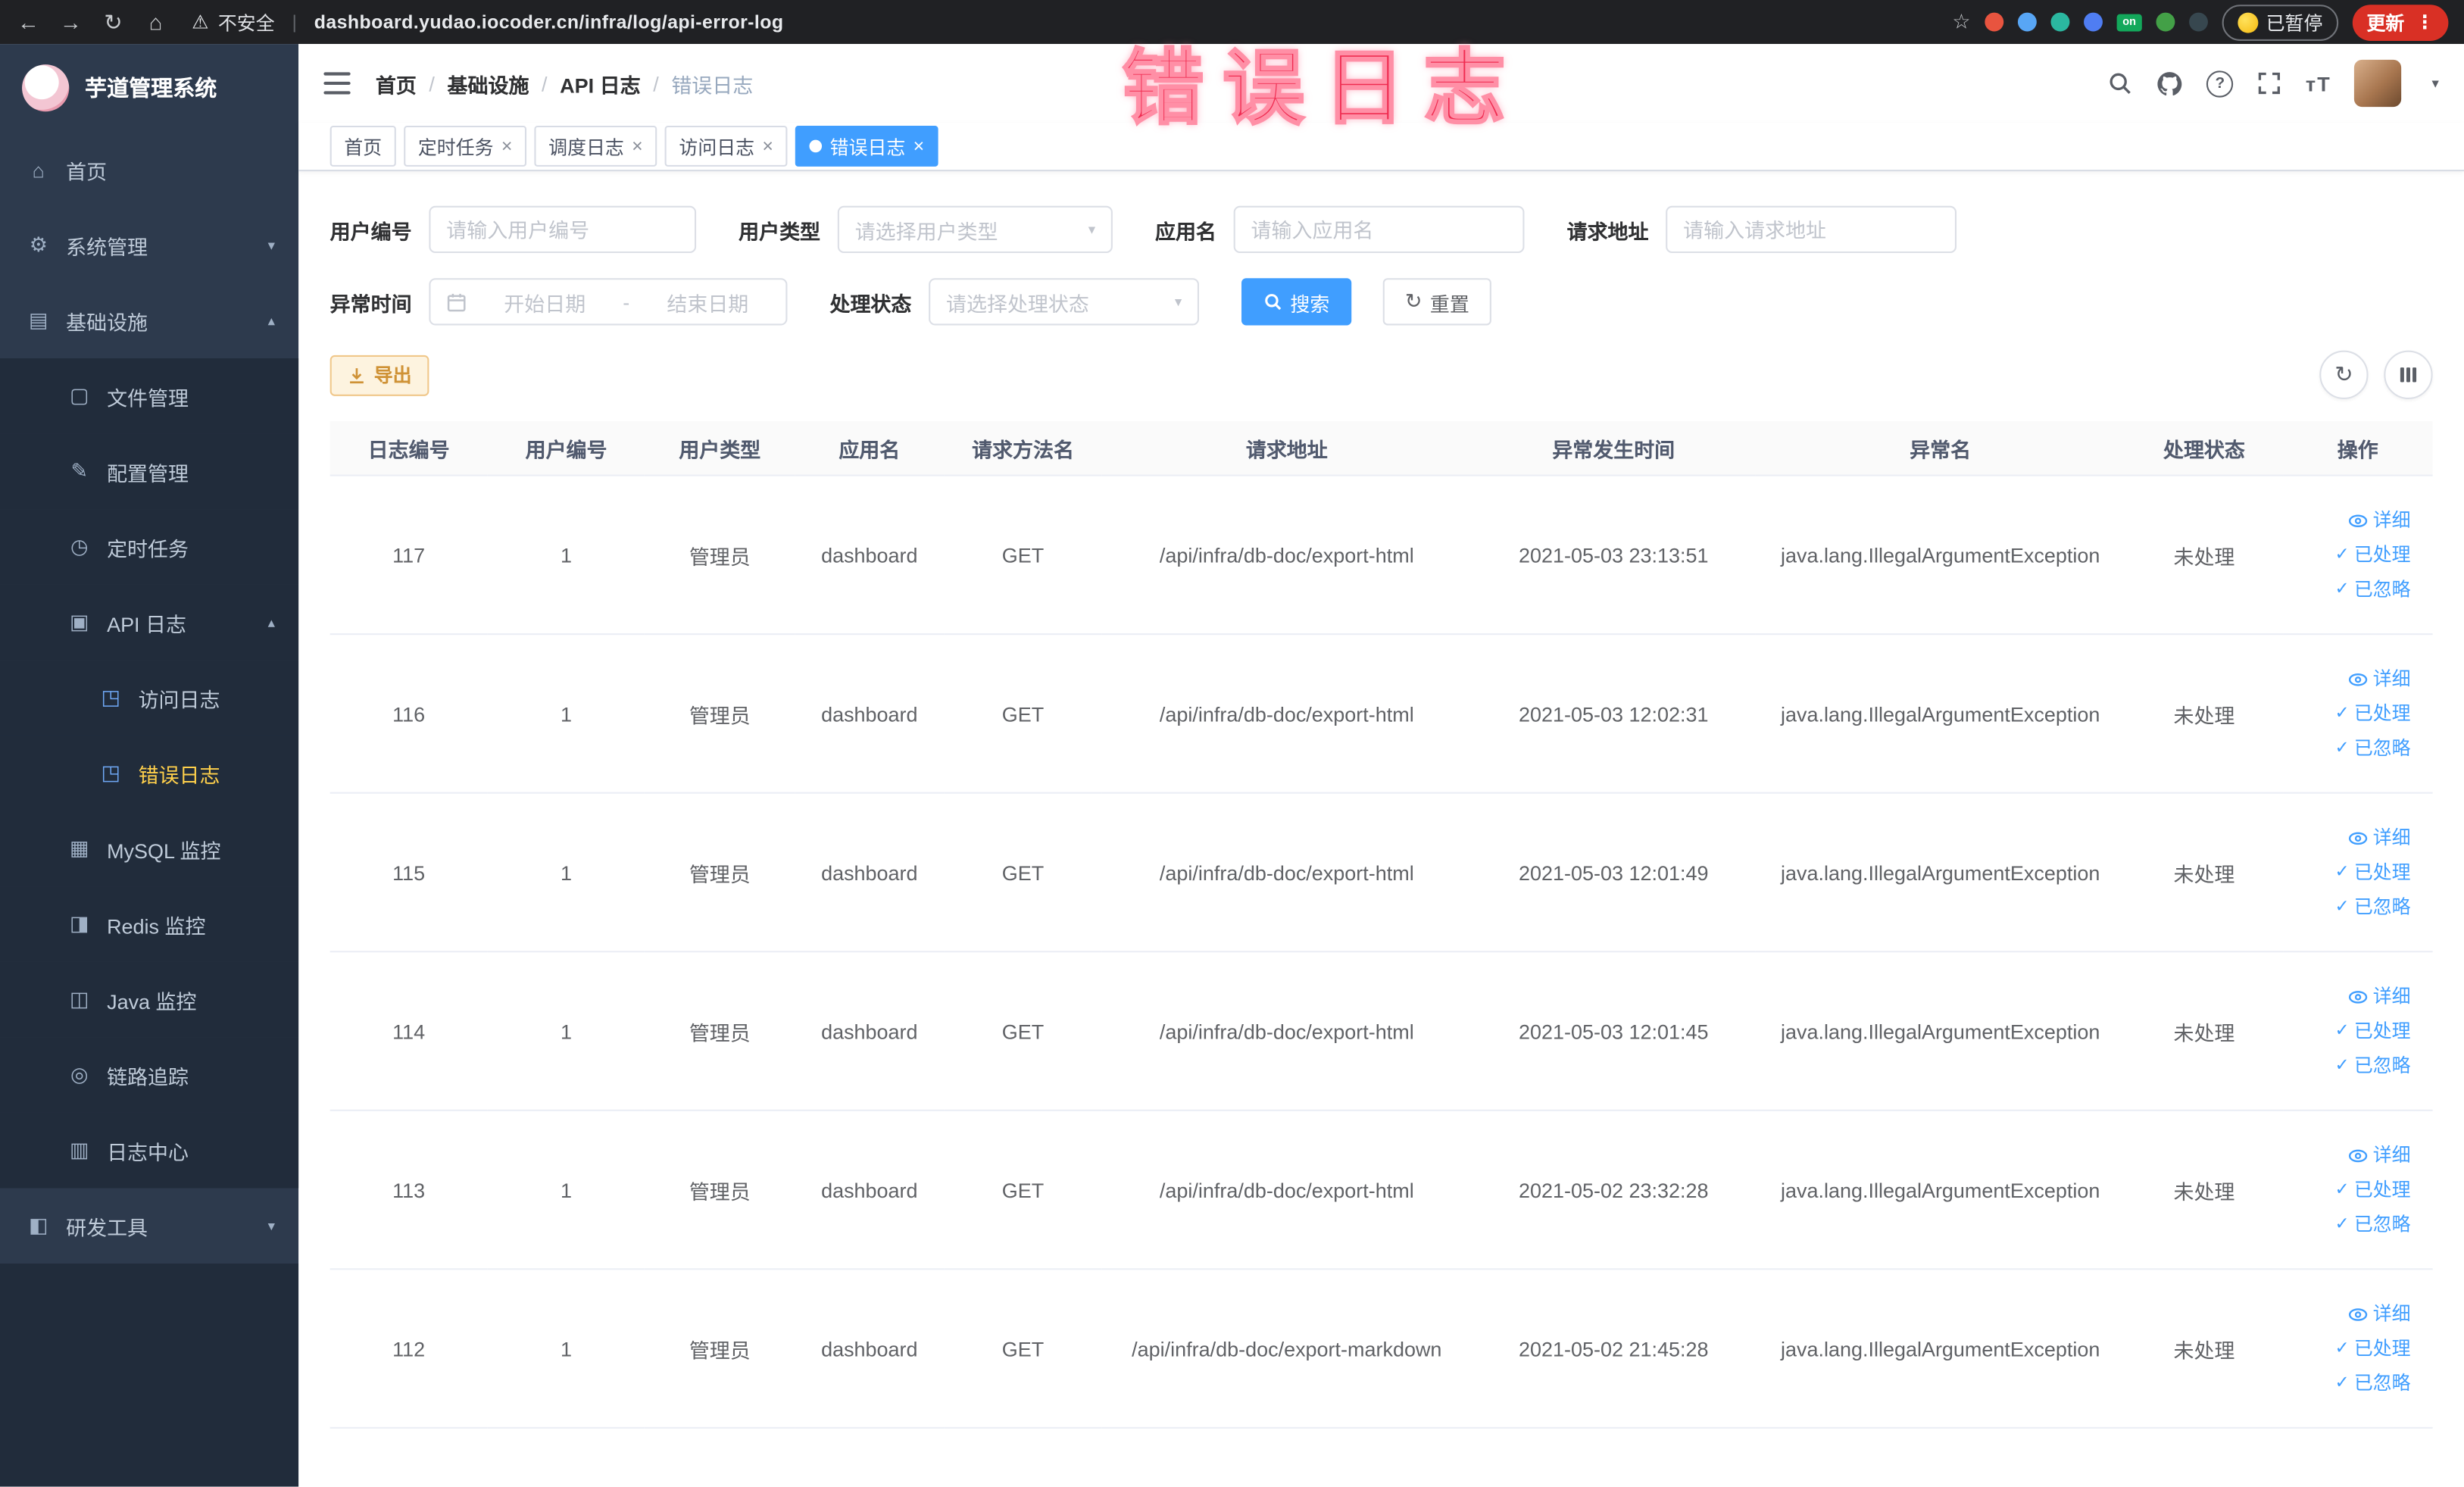 The image size is (2464, 1487). I want to click on extension-teal, so click(2060, 22).